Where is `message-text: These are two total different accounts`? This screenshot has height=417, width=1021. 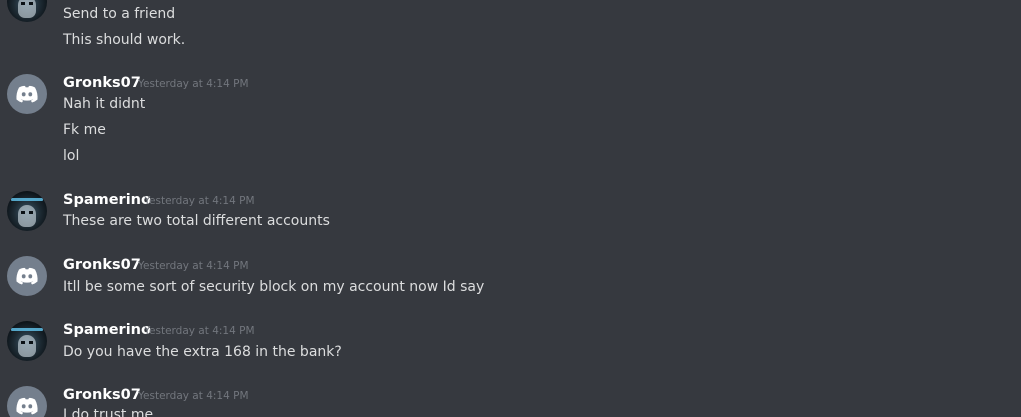 message-text: These are two total different accounts is located at coordinates (196, 221).